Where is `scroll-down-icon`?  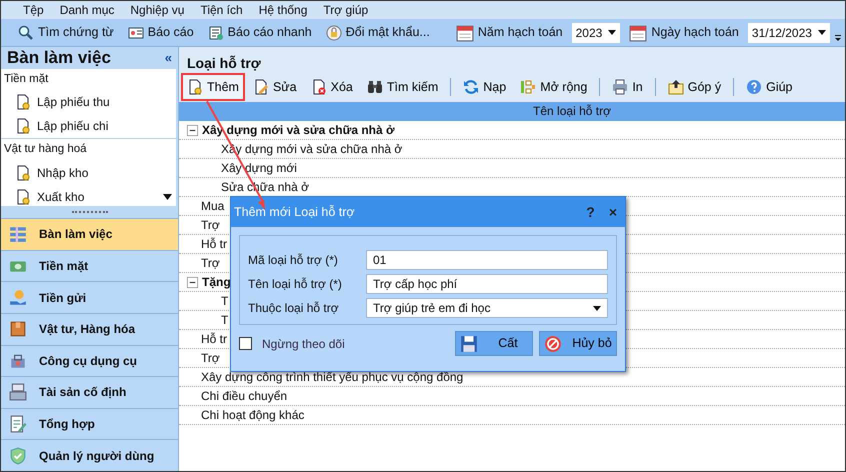 scroll-down-icon is located at coordinates (167, 197).